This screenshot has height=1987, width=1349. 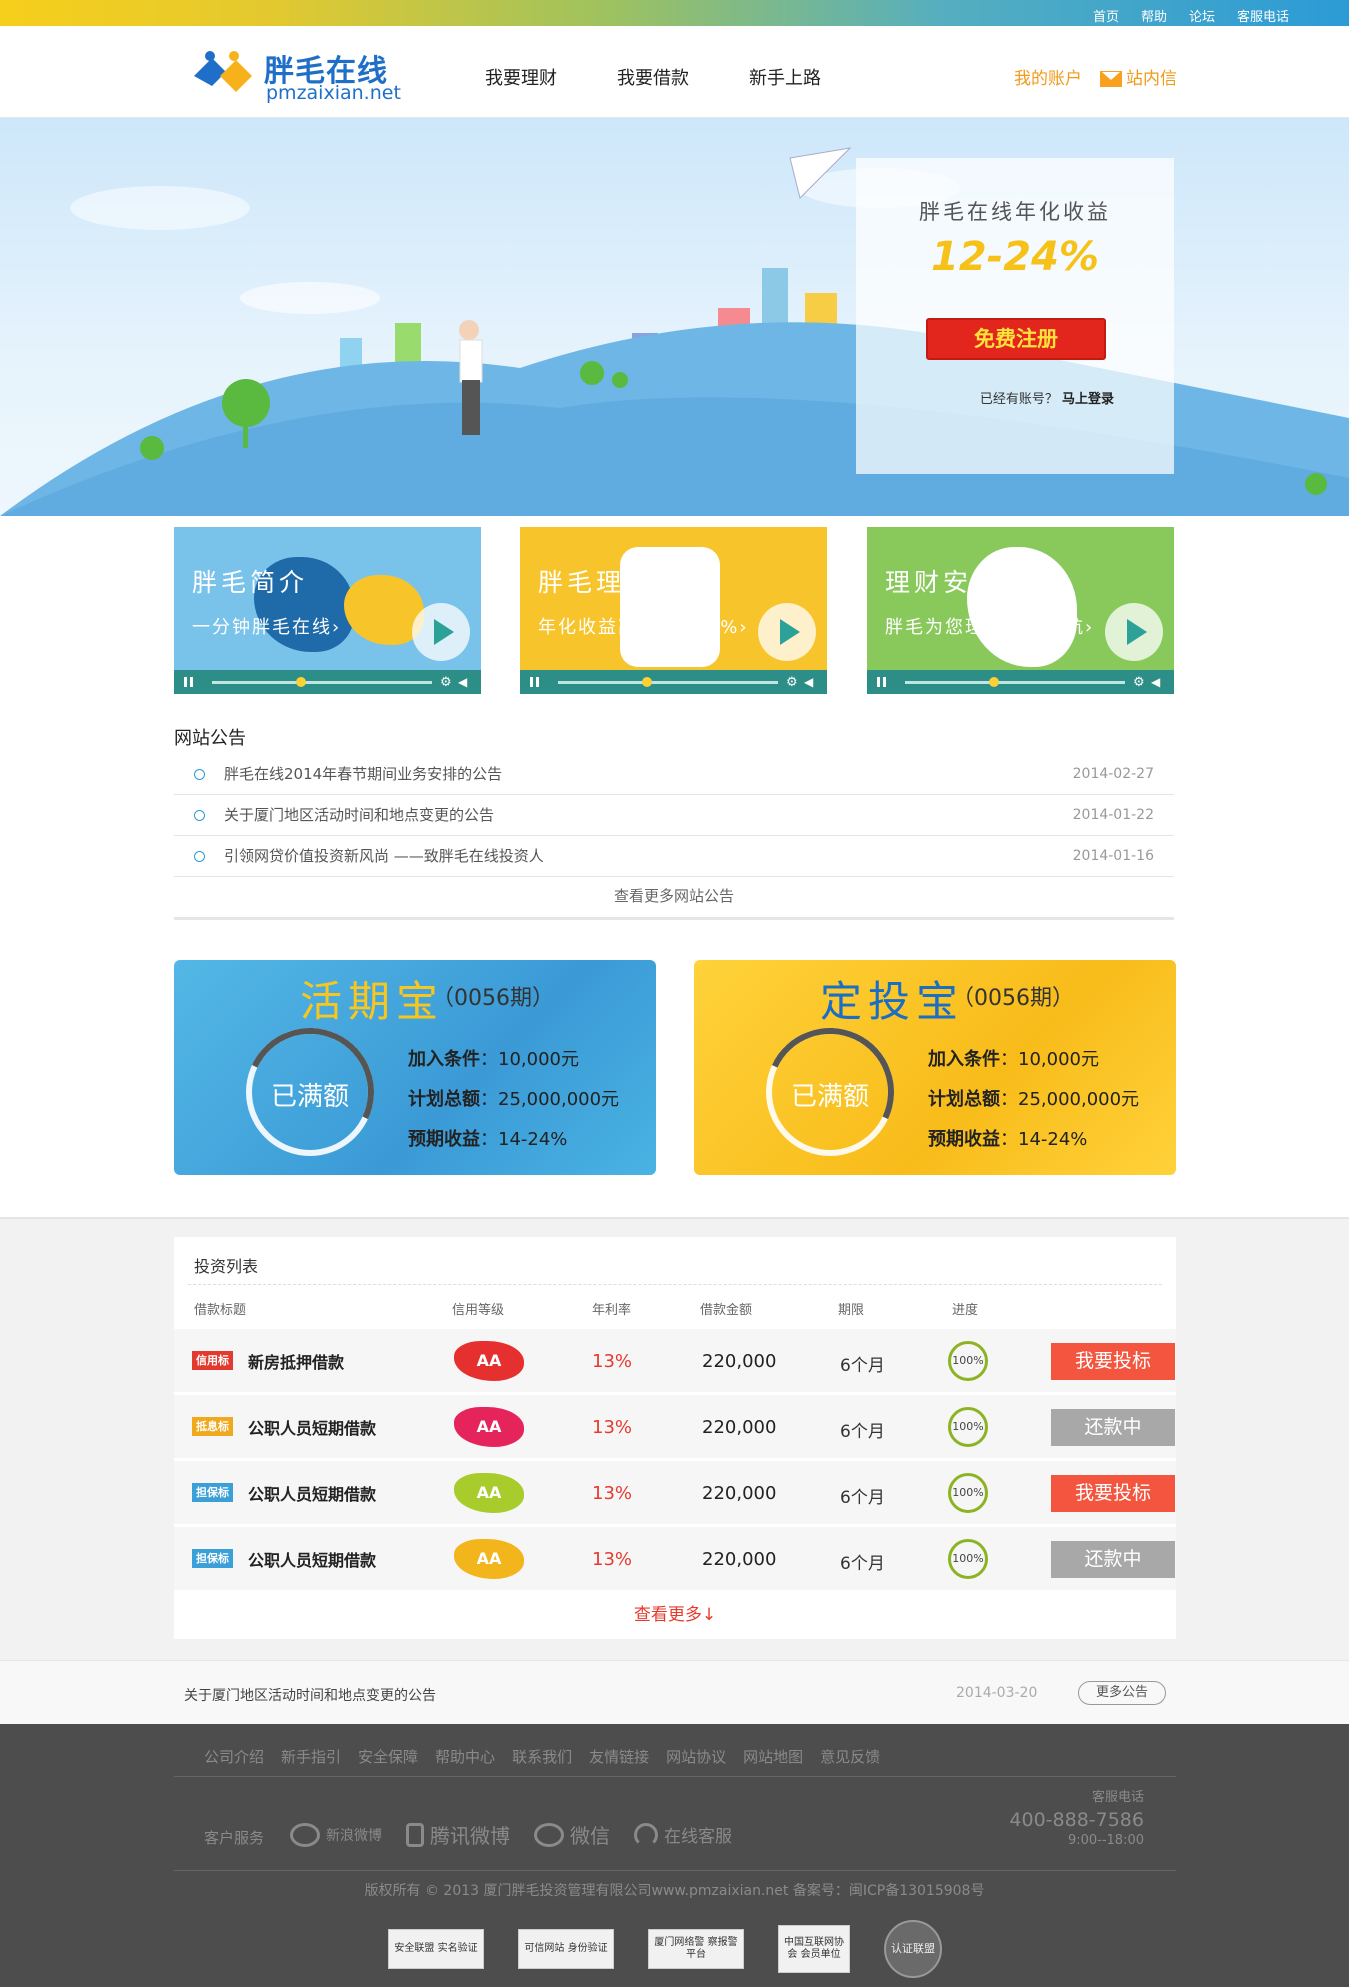 What do you see at coordinates (1154, 15) in the screenshot?
I see `top-link-help: 帮助` at bounding box center [1154, 15].